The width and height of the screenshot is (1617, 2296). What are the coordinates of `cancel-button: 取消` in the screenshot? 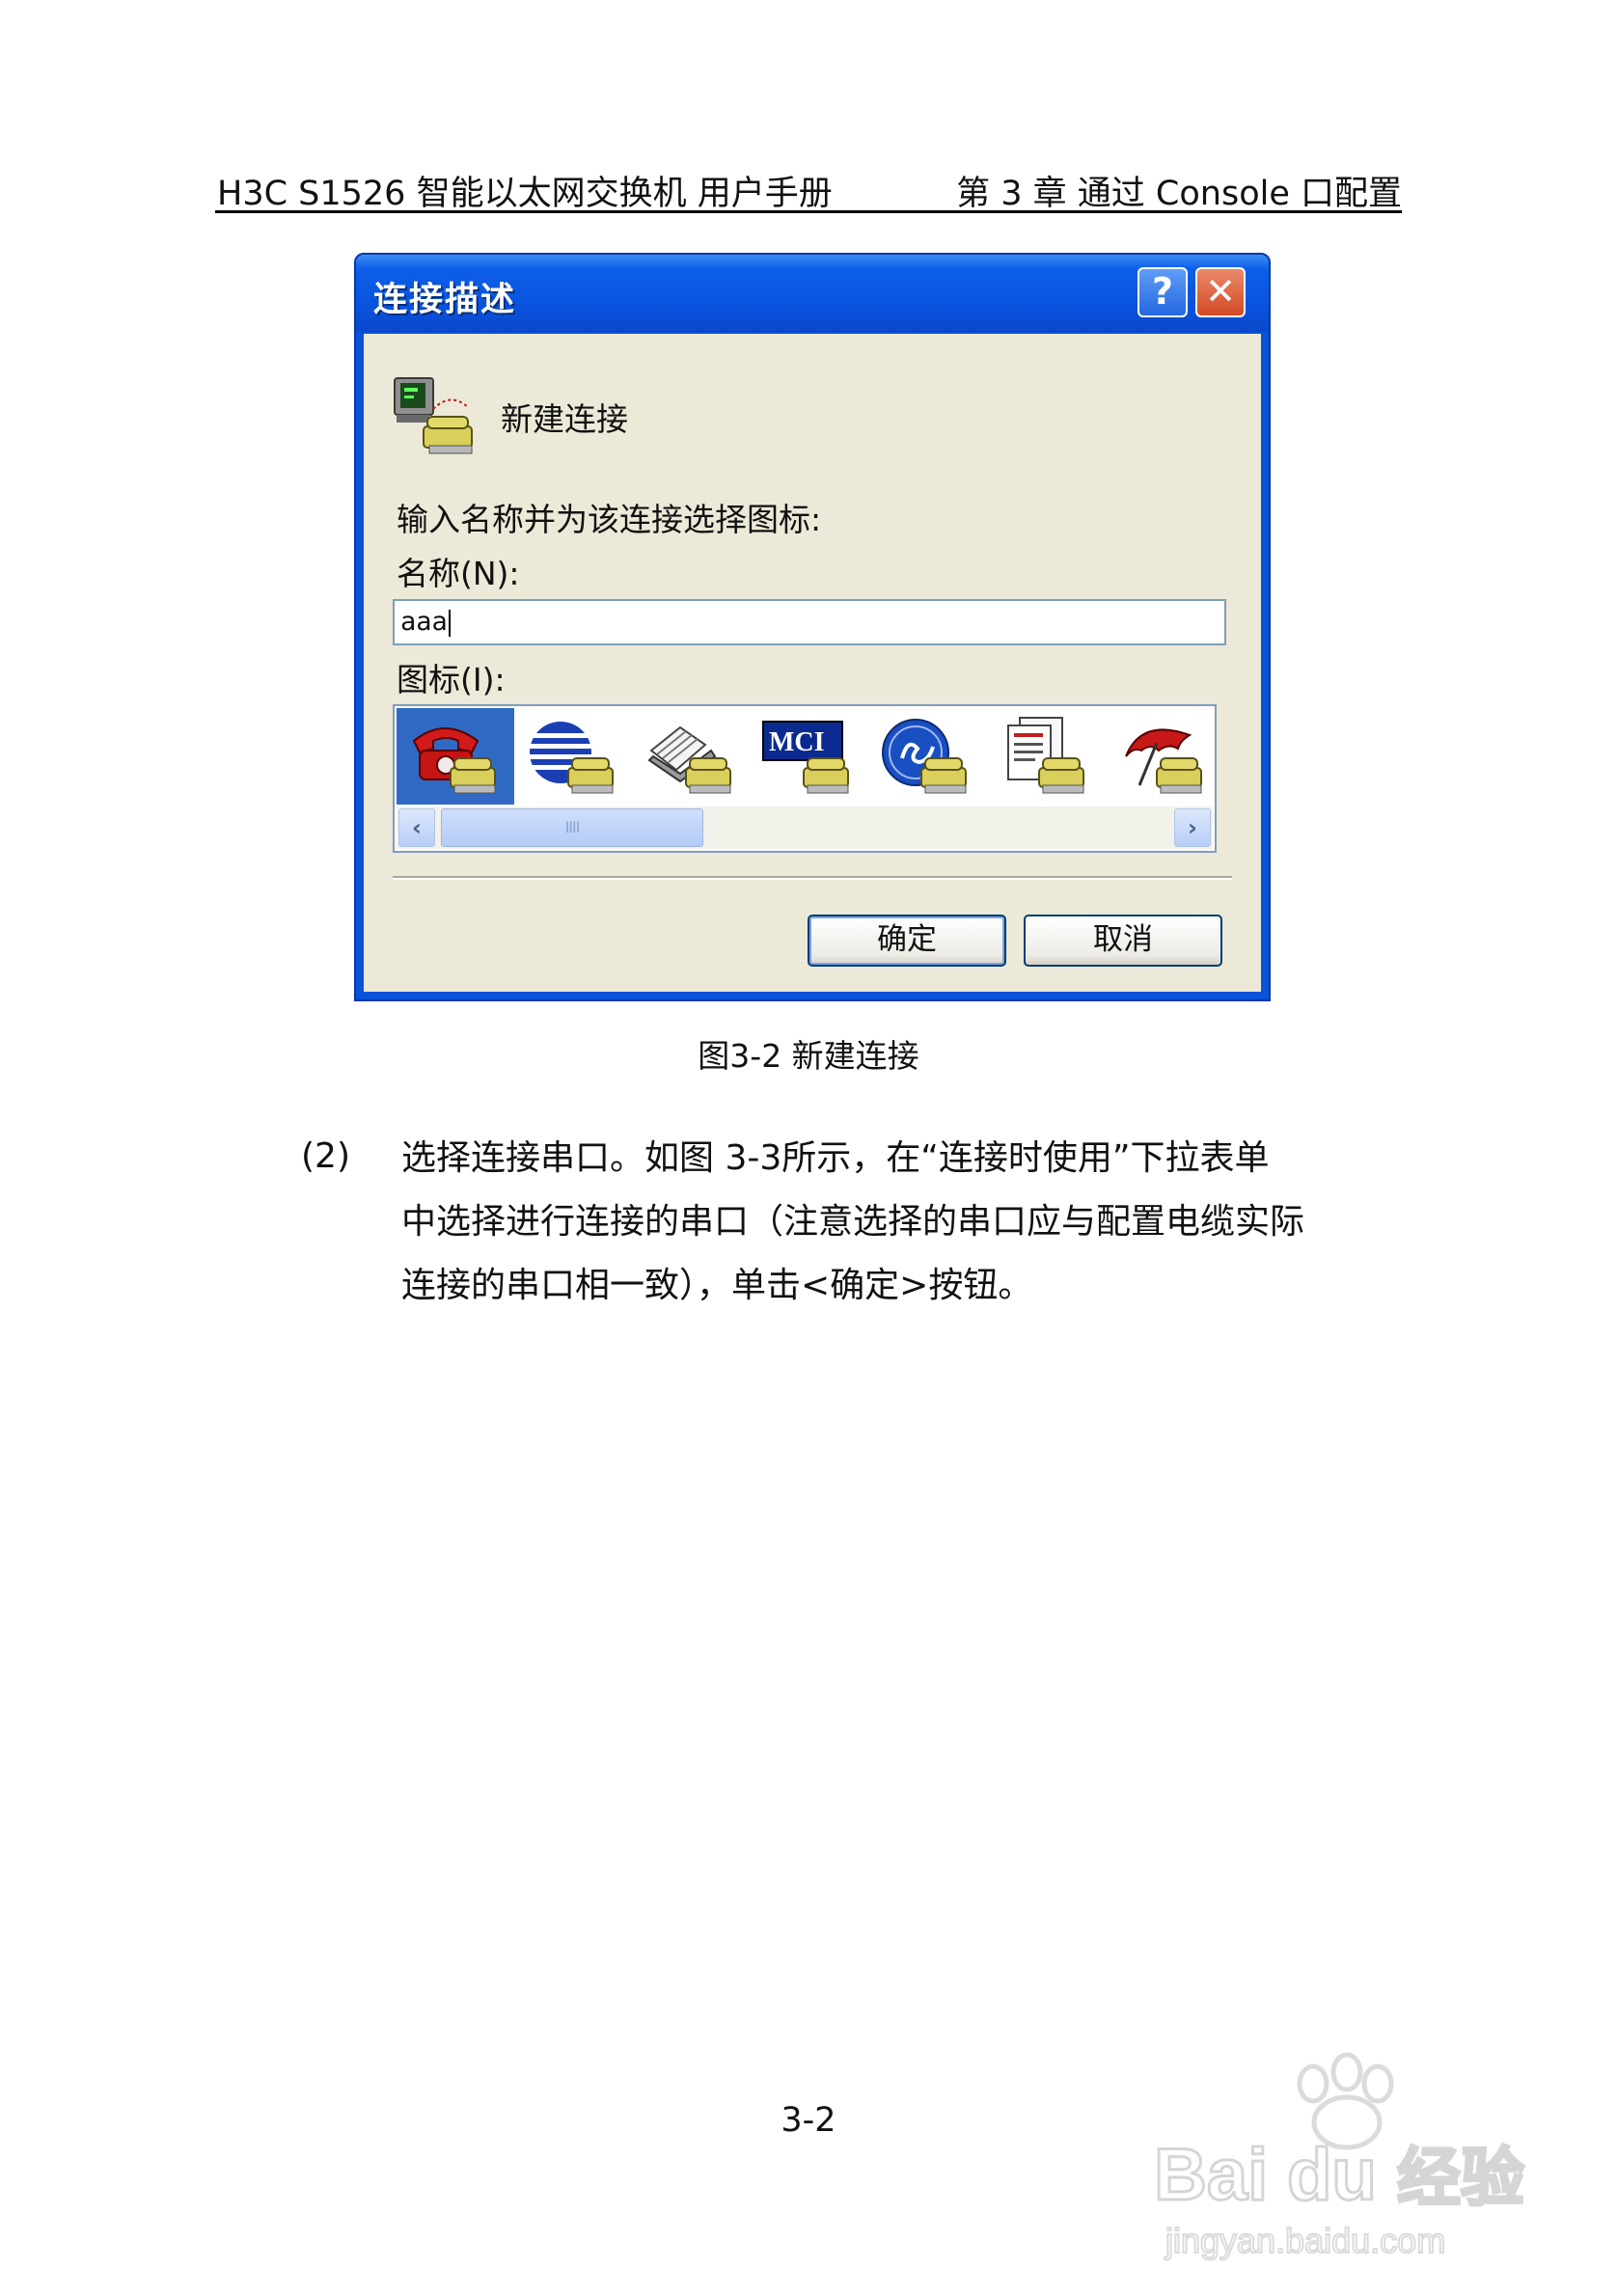 It's located at (1123, 941).